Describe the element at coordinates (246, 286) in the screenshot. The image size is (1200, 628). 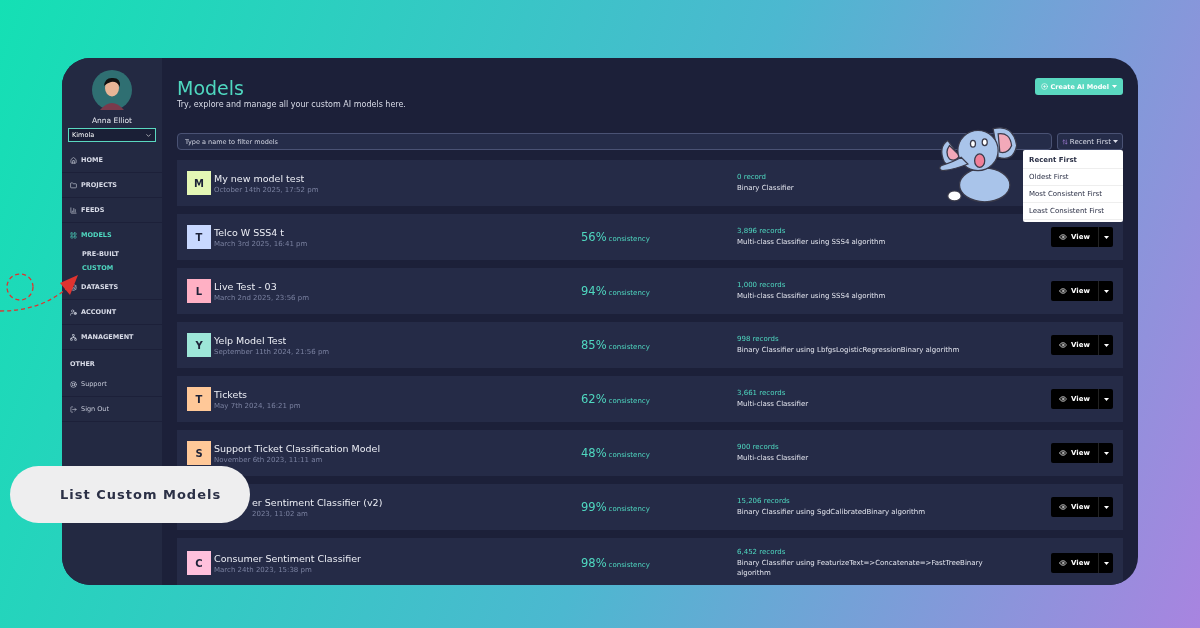
I see `model-name: Live Test - 03` at that location.